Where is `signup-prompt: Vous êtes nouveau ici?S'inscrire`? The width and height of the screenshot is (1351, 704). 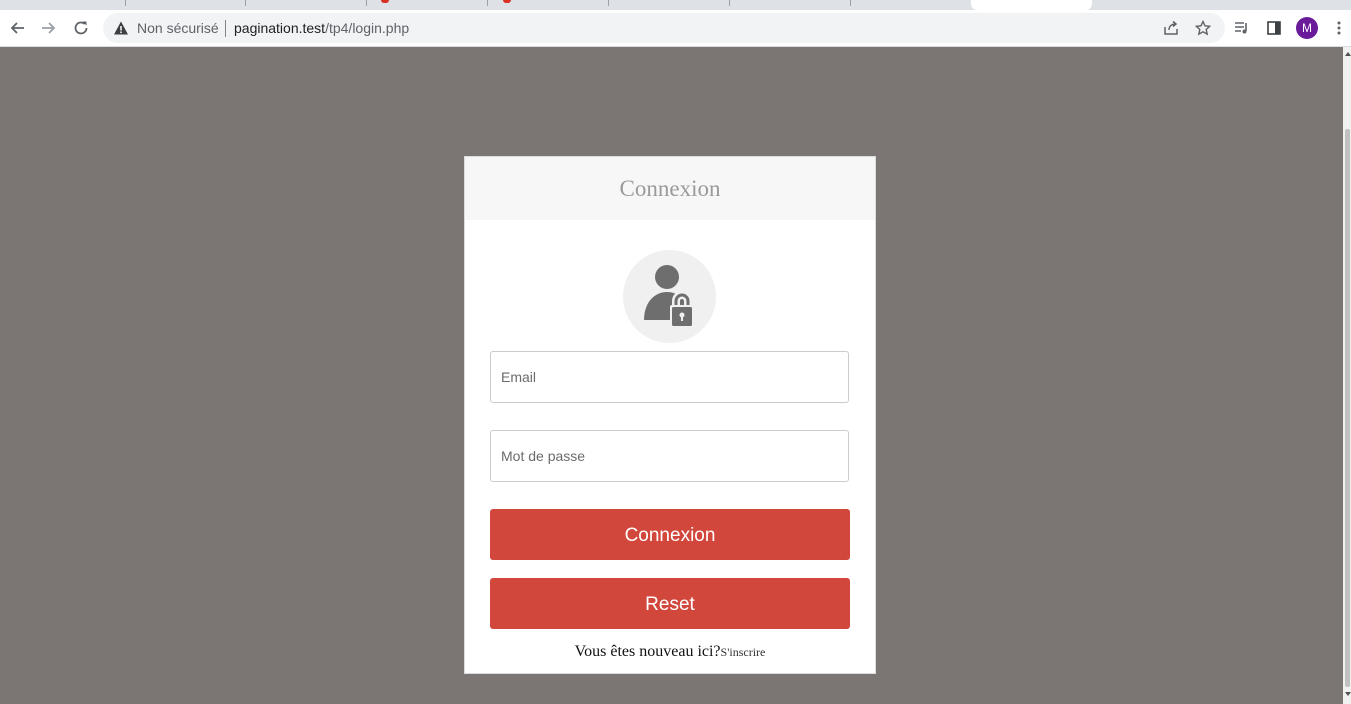 signup-prompt: Vous êtes nouveau ici?S'inscrire is located at coordinates (670, 652).